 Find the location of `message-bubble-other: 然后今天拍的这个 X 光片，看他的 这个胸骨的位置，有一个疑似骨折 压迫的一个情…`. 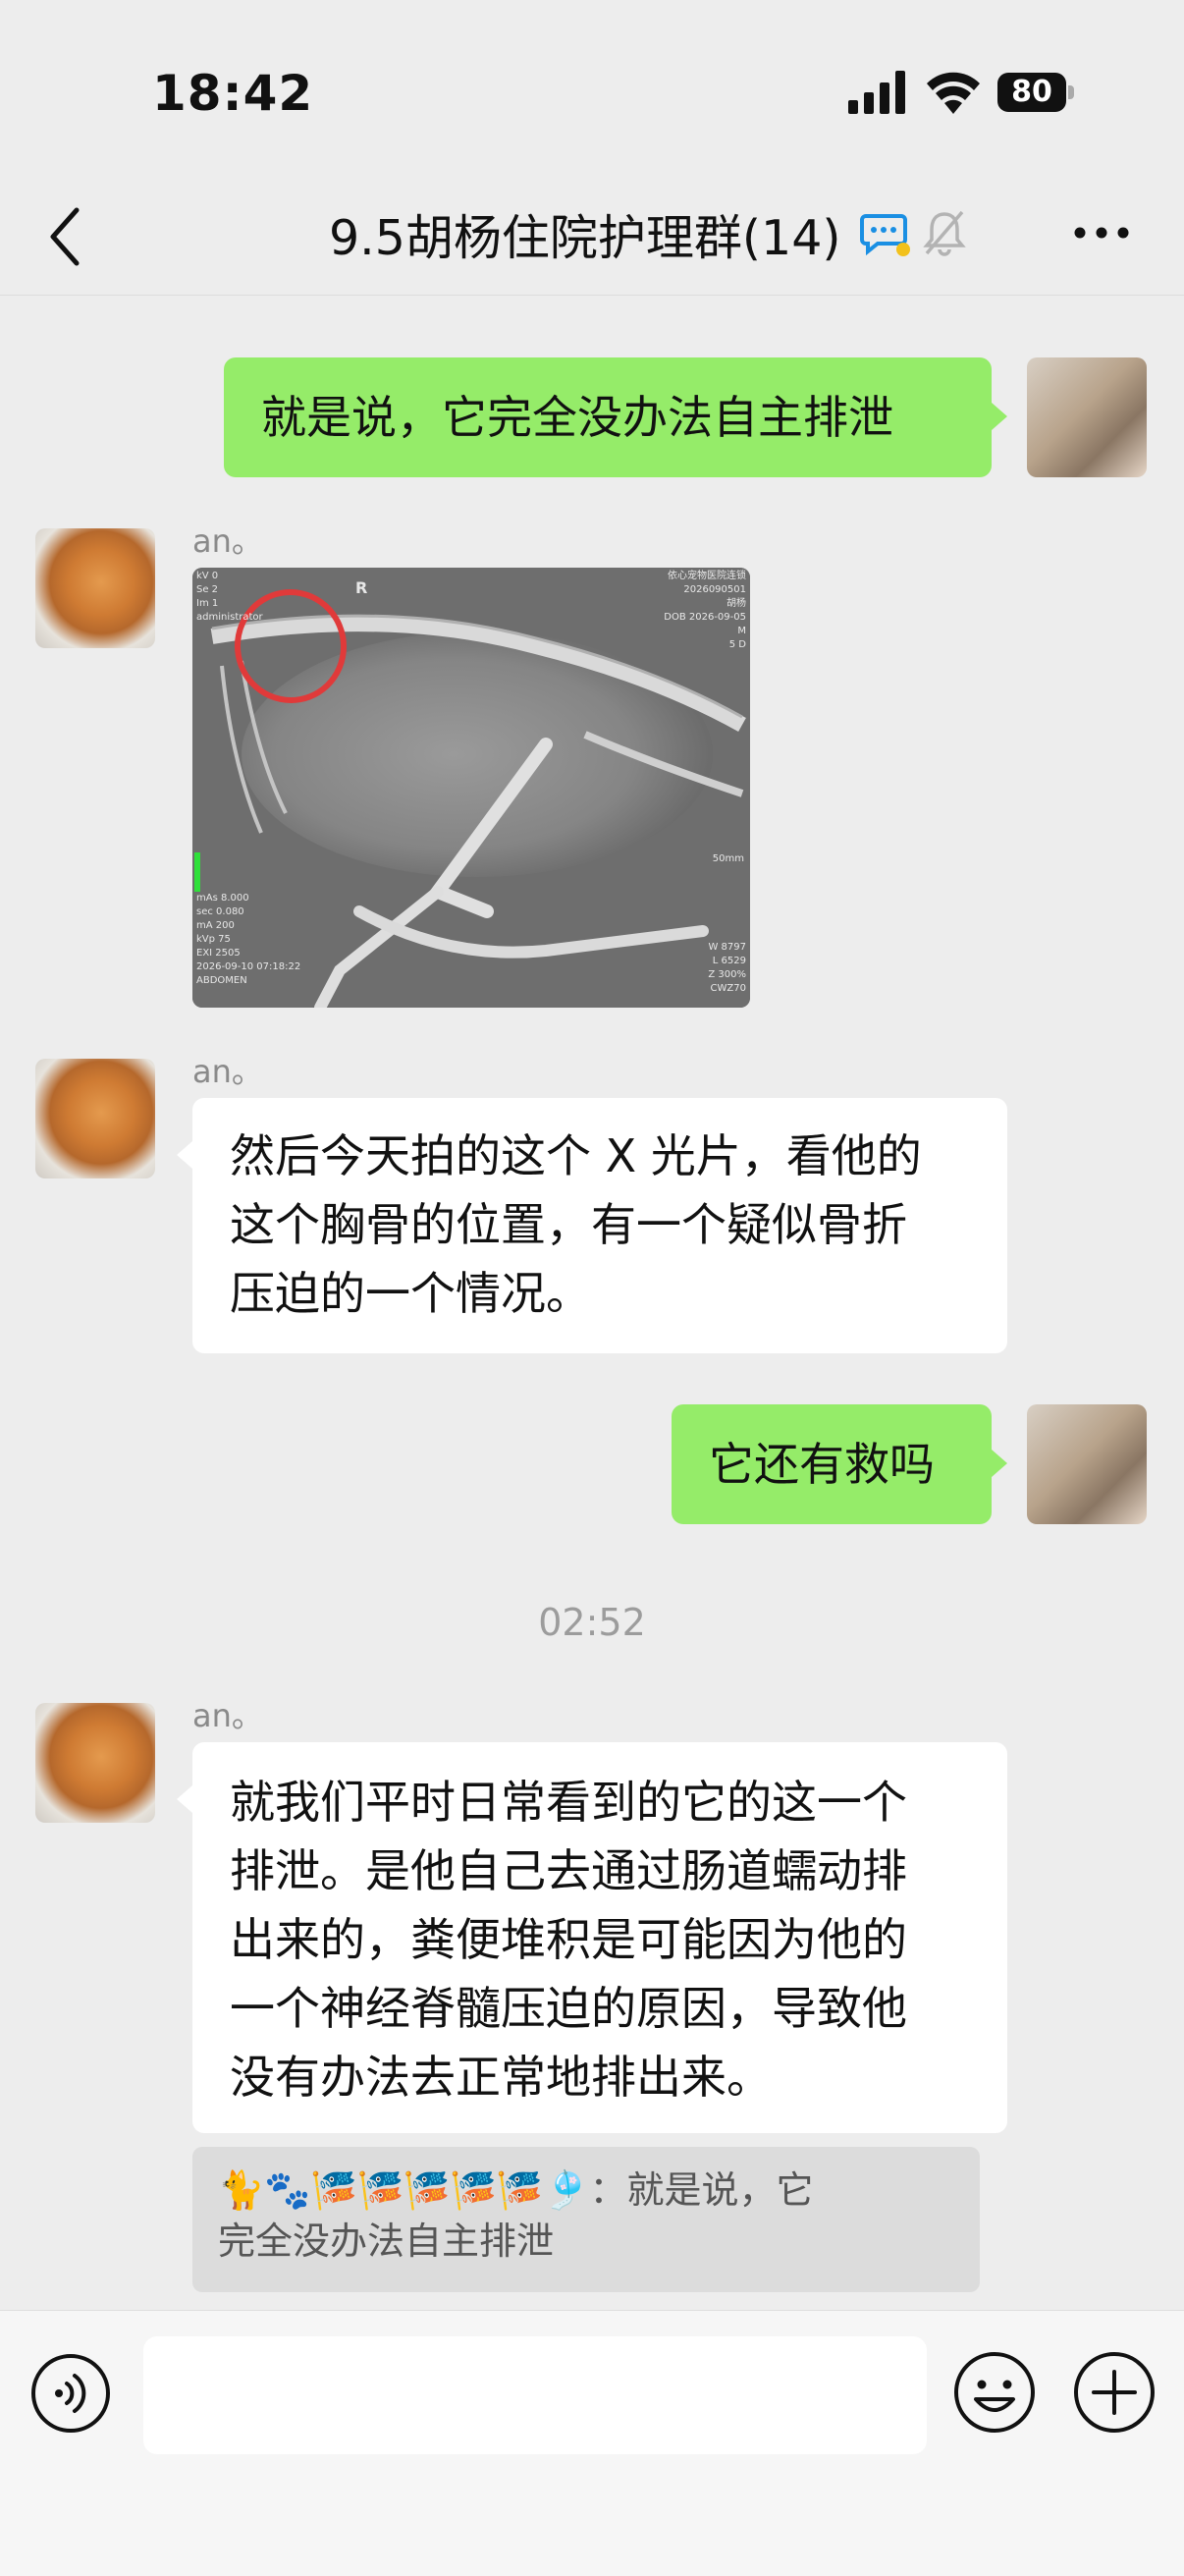

message-bubble-other: 然后今天拍的这个 X 光片，看他的 这个胸骨的位置，有一个疑似骨折 压迫的一个情… is located at coordinates (599, 1225).